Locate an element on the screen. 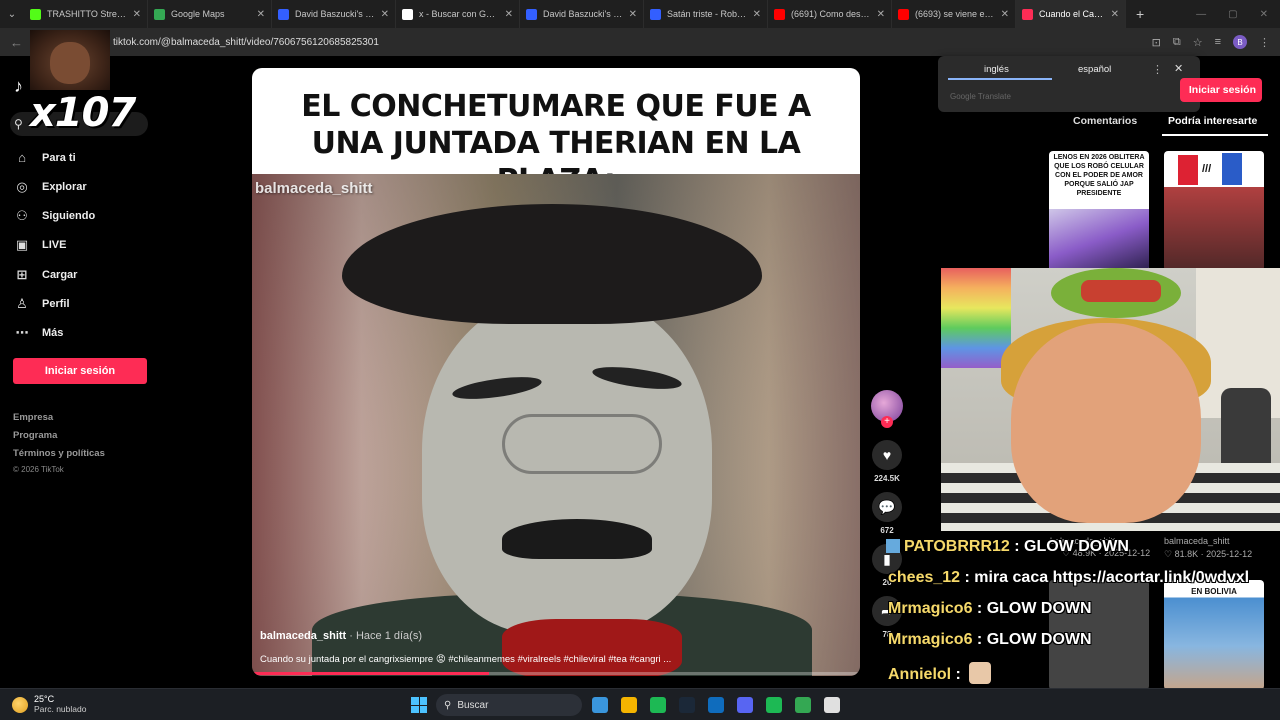 Image resolution: width=1280 pixels, height=720 pixels. tab-comments: Comentarios is located at coordinates (1105, 121).